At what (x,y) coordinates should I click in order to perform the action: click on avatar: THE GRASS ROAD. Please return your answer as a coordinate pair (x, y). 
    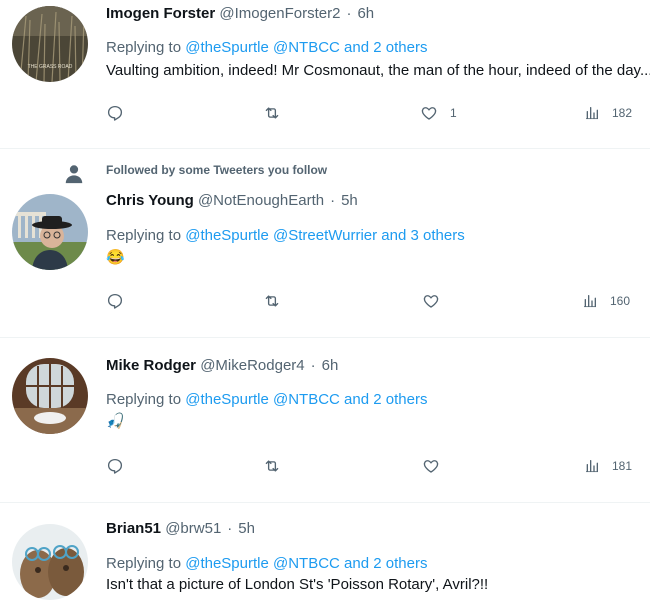
    Looking at the image, I should click on (50, 44).